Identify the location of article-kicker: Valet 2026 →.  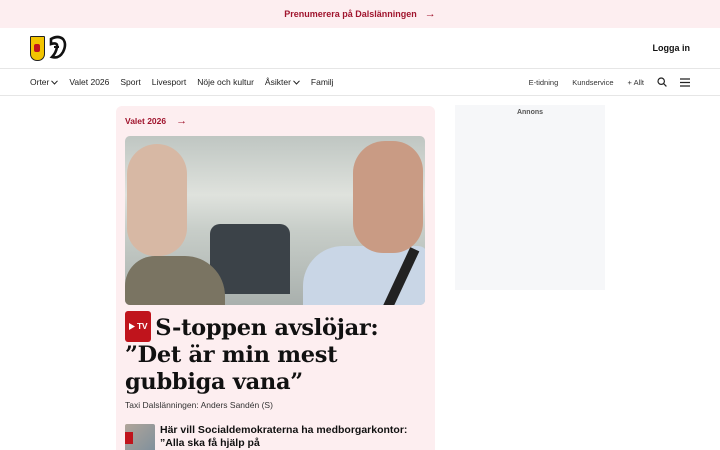
(275, 121).